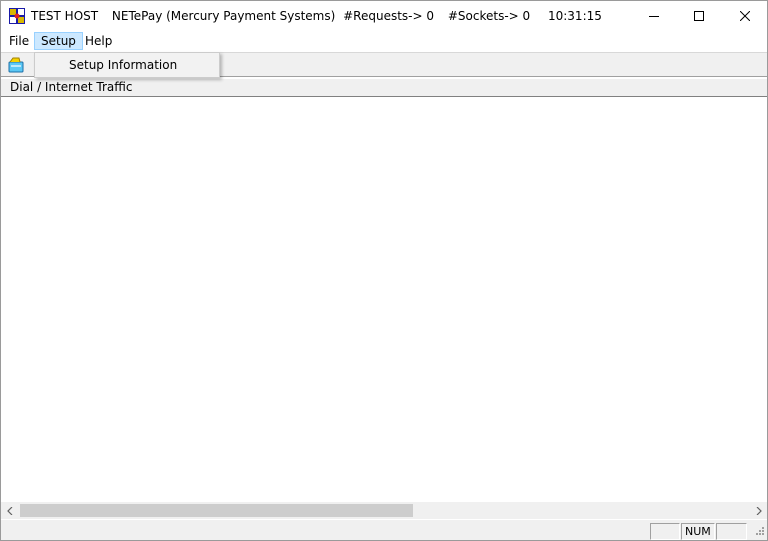 Image resolution: width=768 pixels, height=541 pixels. Describe the element at coordinates (65, 16) in the screenshot. I see `window-app-name: TEST HOST` at that location.